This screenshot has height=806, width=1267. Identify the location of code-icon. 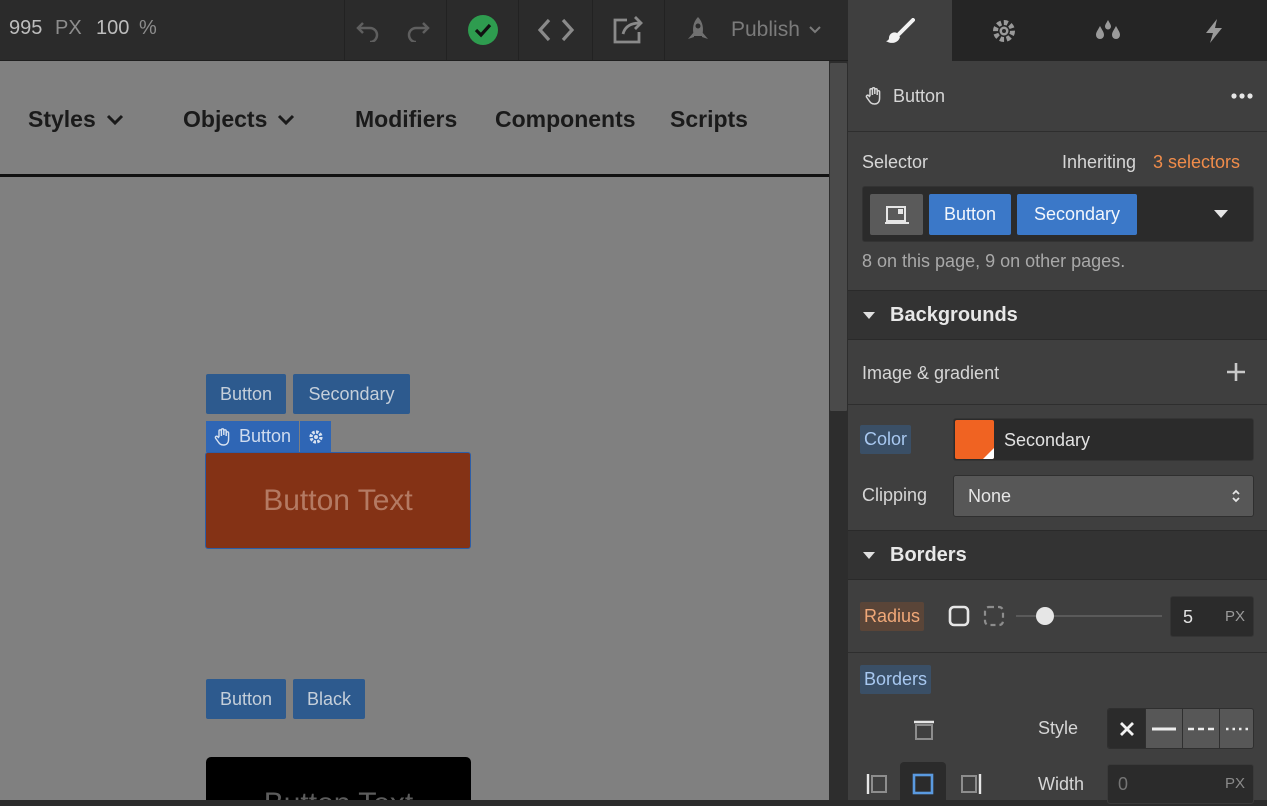
(555, 30).